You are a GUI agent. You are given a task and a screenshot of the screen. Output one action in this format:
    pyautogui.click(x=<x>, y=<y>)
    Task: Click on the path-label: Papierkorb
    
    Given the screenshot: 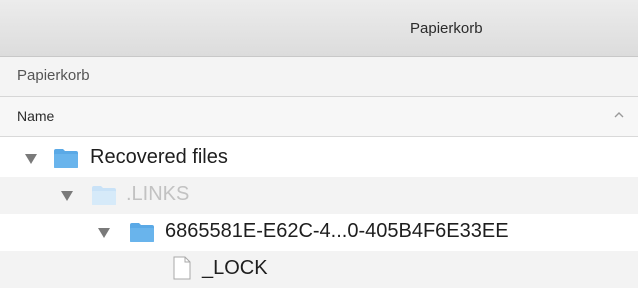 What is the action you would take?
    pyautogui.click(x=53, y=75)
    